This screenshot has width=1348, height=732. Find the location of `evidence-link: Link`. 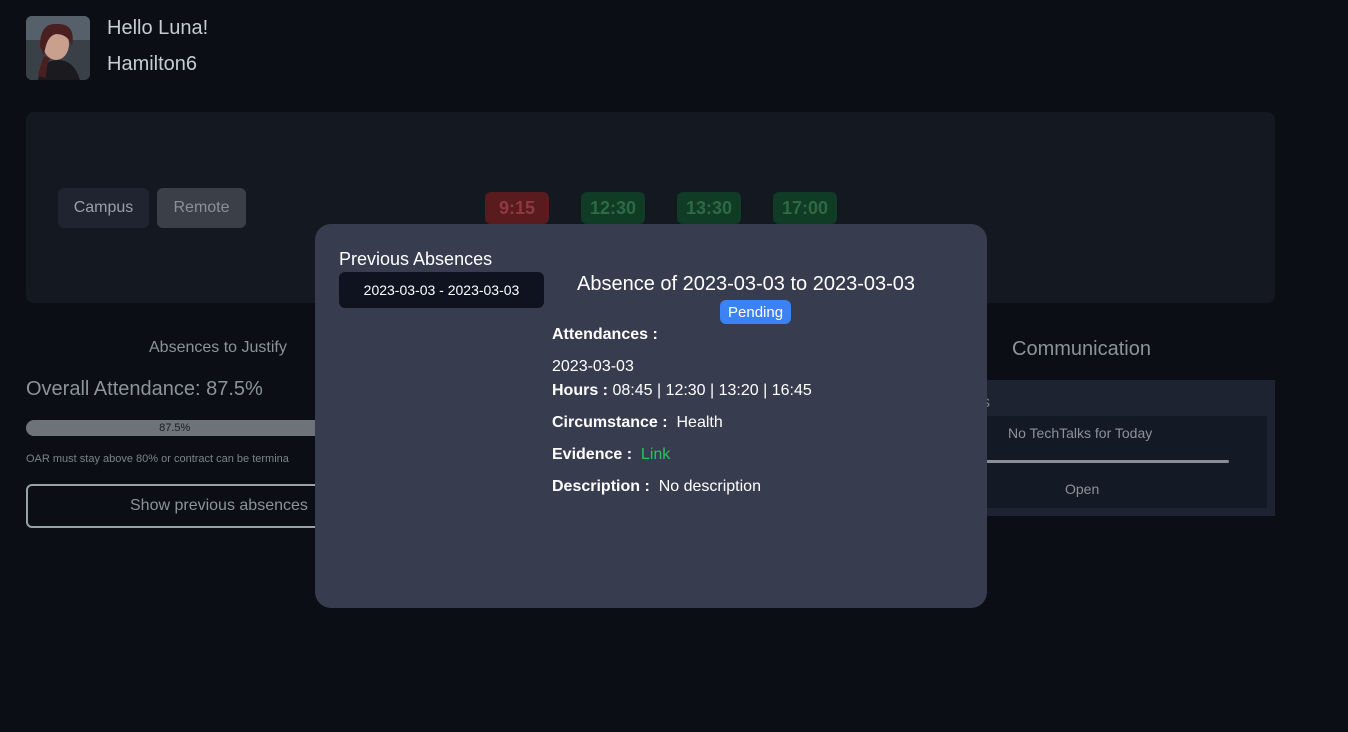

evidence-link: Link is located at coordinates (655, 454).